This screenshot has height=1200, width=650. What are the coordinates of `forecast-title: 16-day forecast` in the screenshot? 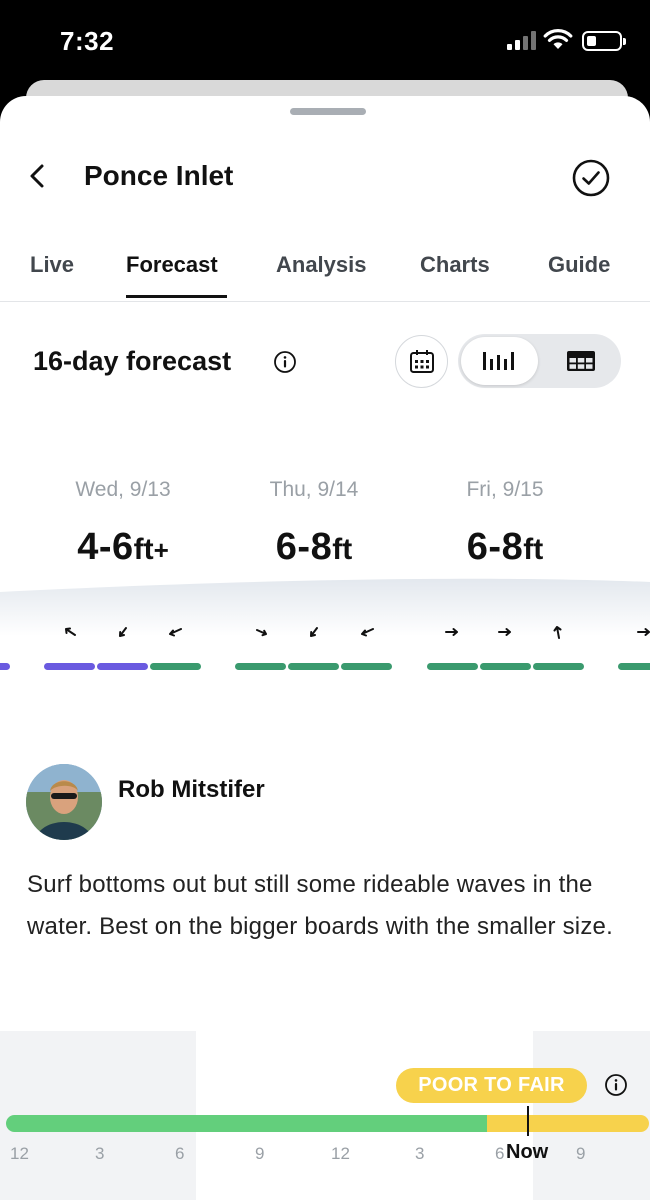 It's located at (132, 361).